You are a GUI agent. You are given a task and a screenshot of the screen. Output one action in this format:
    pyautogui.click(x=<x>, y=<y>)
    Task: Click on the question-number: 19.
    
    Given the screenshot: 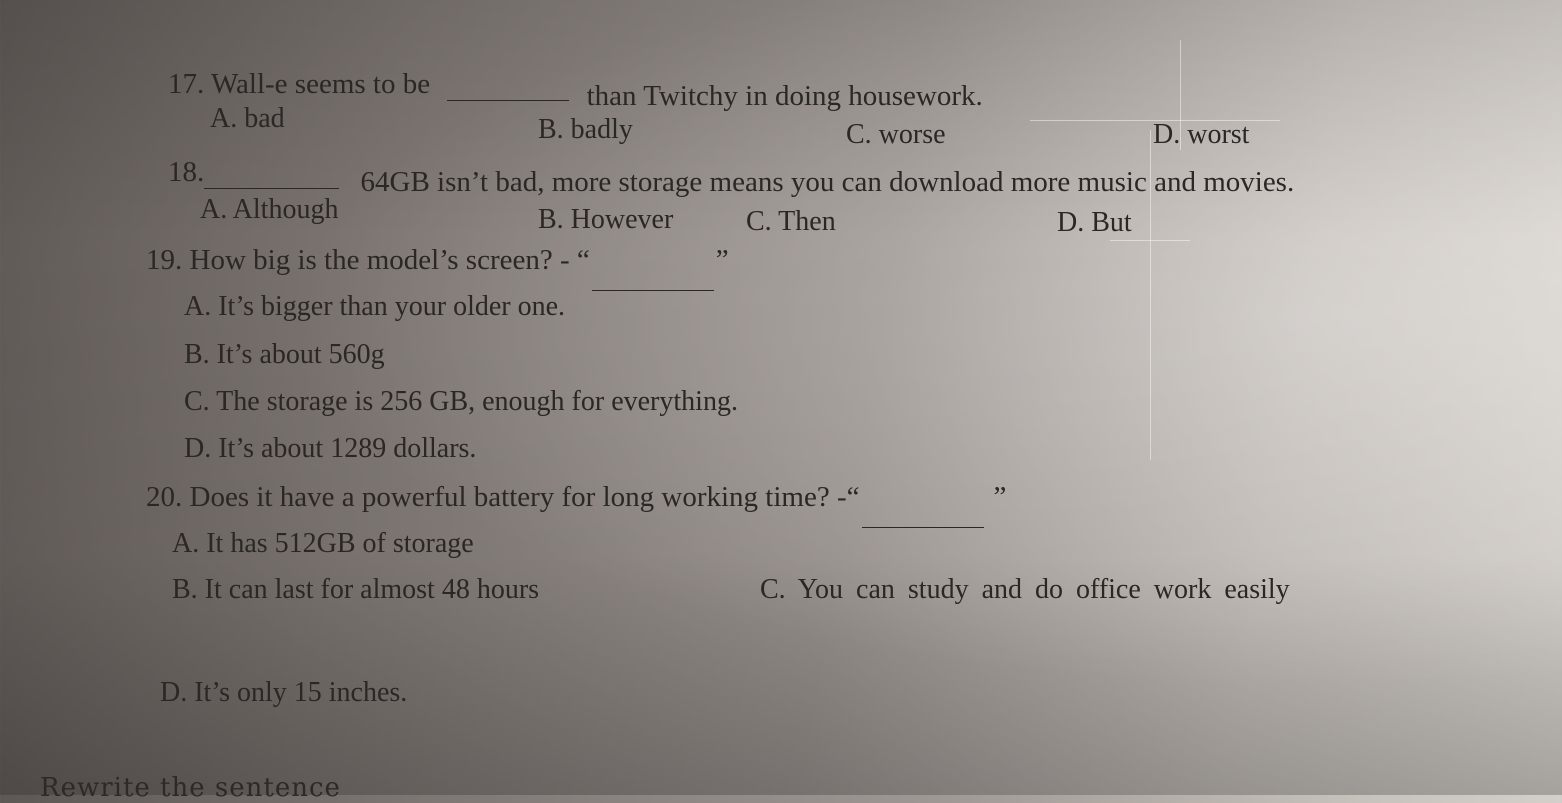 What is the action you would take?
    pyautogui.click(x=164, y=260)
    